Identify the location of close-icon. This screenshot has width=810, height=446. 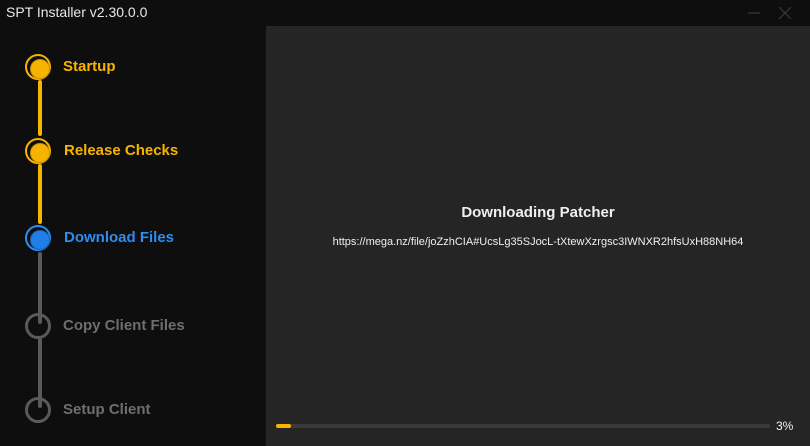
(785, 13).